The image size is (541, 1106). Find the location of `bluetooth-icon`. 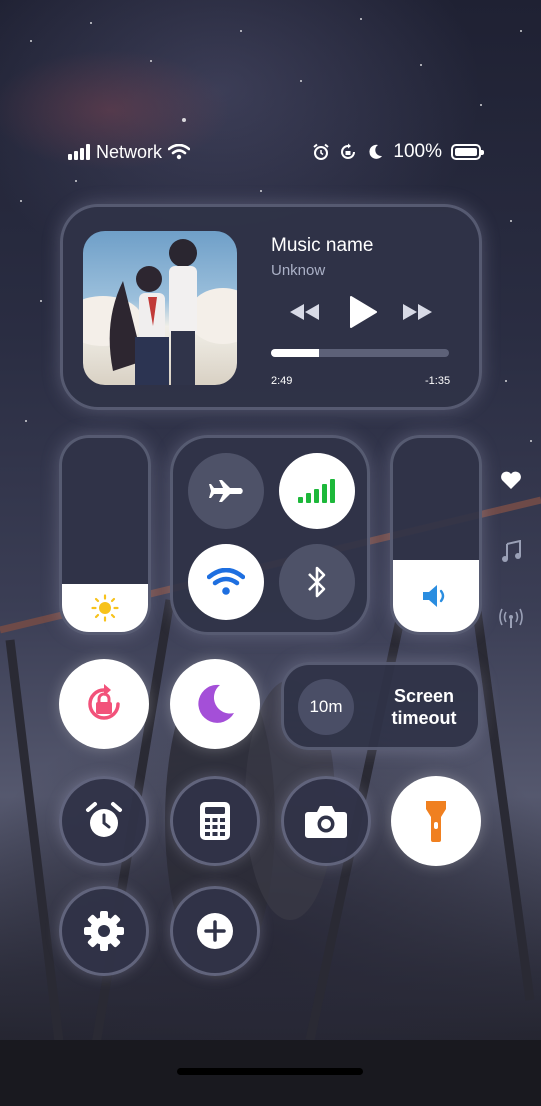

bluetooth-icon is located at coordinates (317, 582).